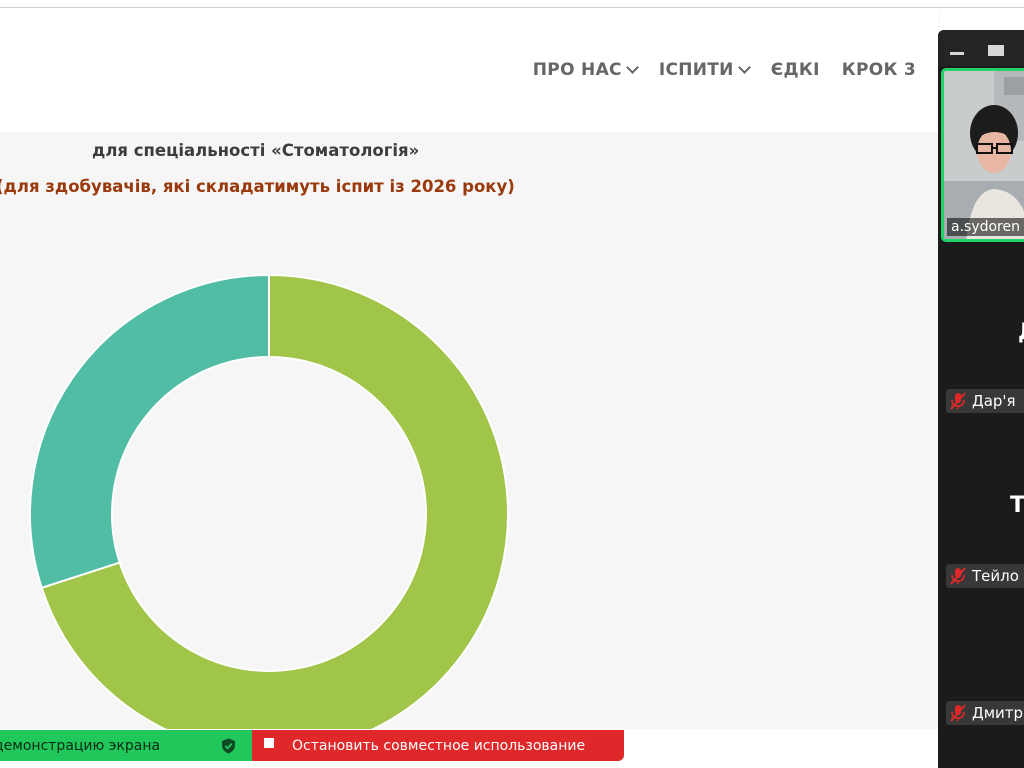 This screenshot has height=768, width=1024. I want to click on stop-share-label: Остановить совместное использование, so click(439, 745).